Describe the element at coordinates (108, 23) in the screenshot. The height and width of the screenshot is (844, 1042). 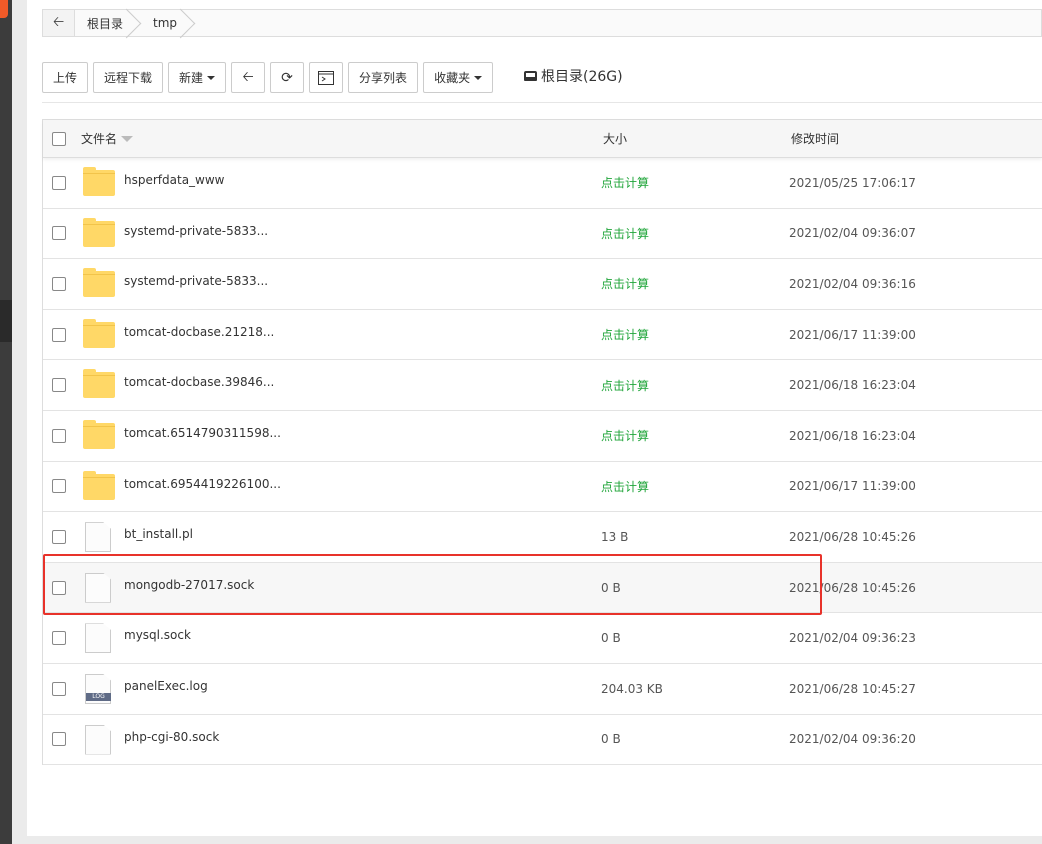
I see `breadcrumb-item-root: 根目录` at that location.